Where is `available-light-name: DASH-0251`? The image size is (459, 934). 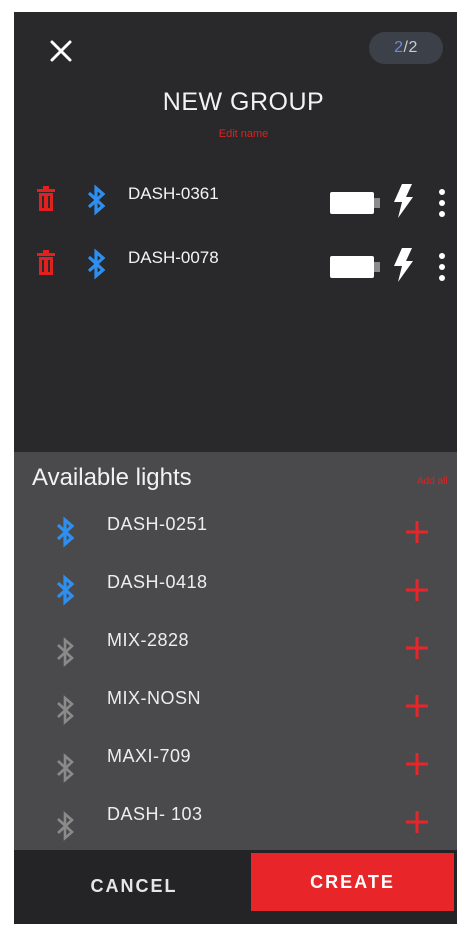 available-light-name: DASH-0251 is located at coordinates (157, 524).